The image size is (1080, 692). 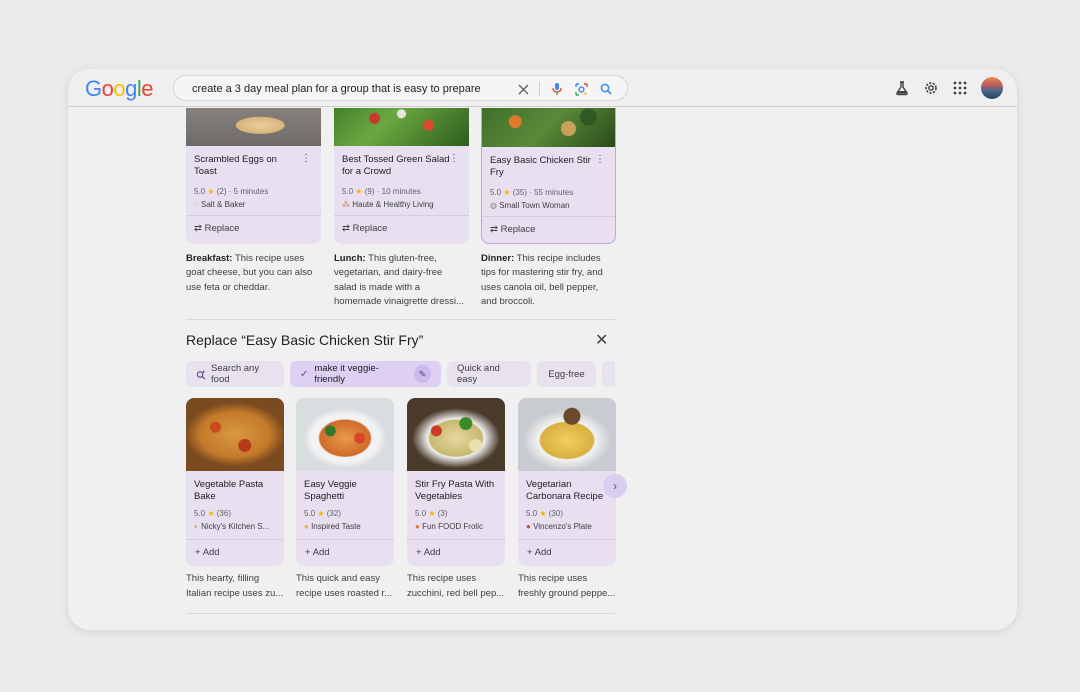 I want to click on recipe-rating: 5.0 ★ (3), so click(x=431, y=513).